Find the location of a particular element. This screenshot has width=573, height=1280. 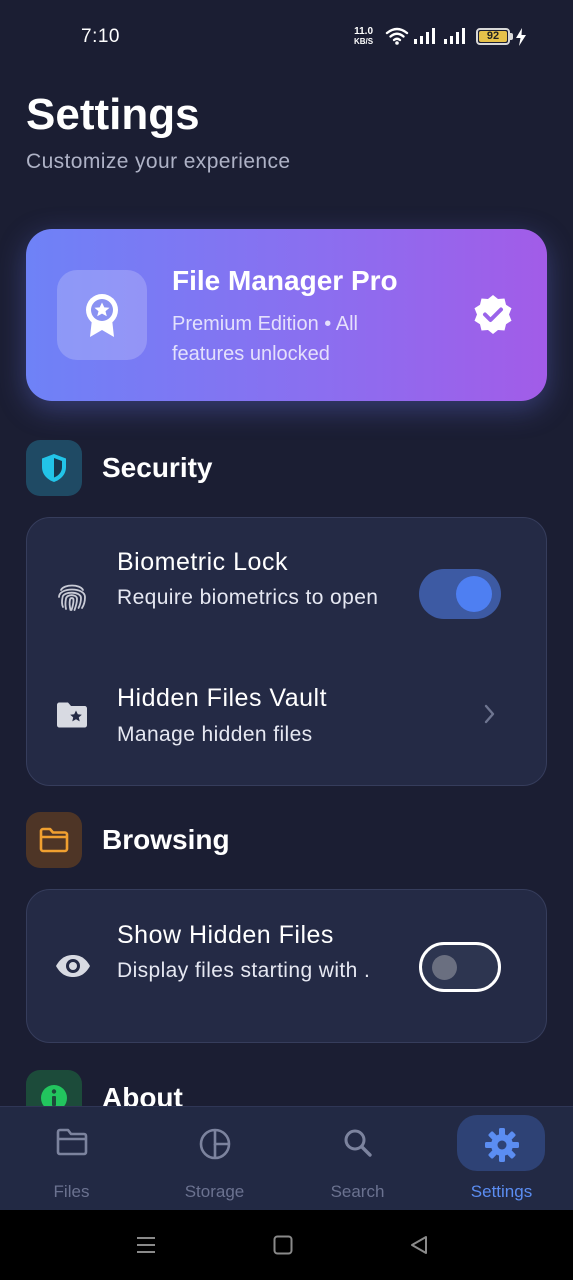

nav-label-settings: Settings is located at coordinates (501, 1191).